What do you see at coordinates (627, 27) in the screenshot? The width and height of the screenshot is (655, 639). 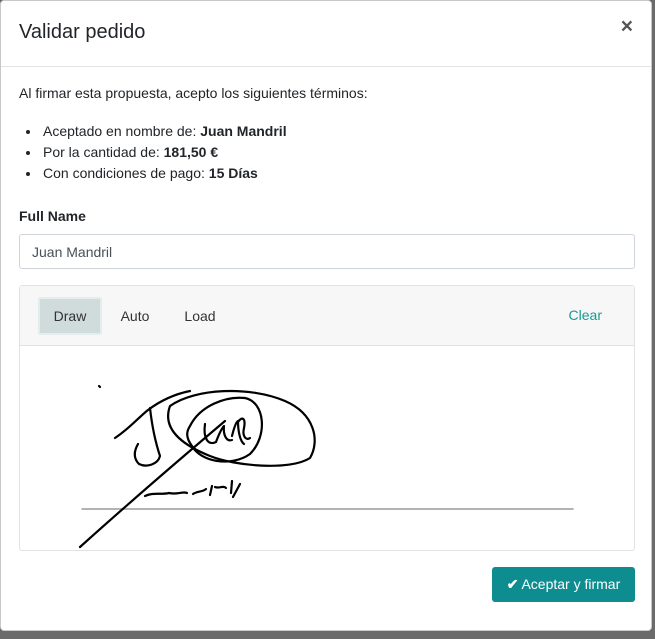 I see `close-button: ×` at bounding box center [627, 27].